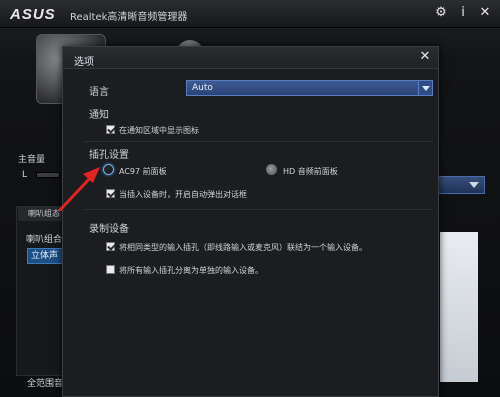 This screenshot has height=397, width=500. What do you see at coordinates (48, 175) in the screenshot?
I see `volume-slider` at bounding box center [48, 175].